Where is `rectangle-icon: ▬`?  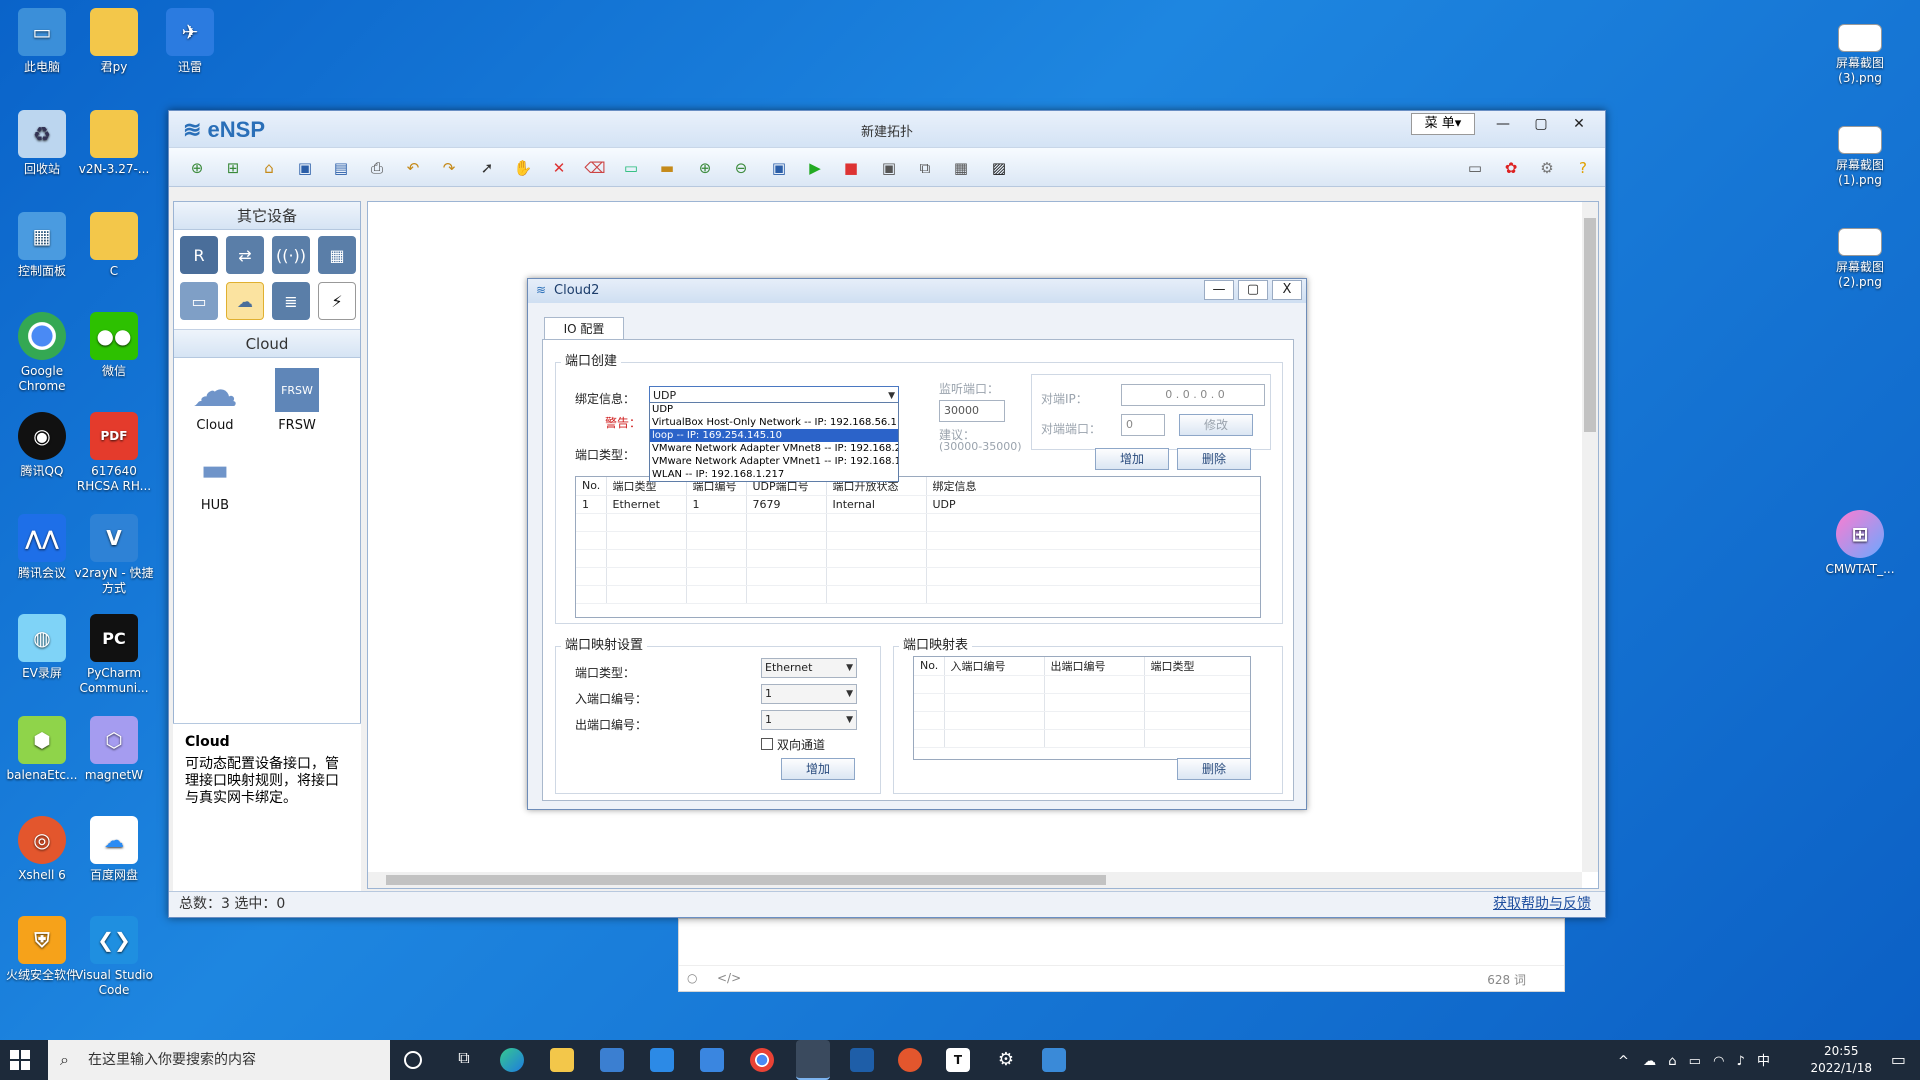 rectangle-icon: ▬ is located at coordinates (667, 168).